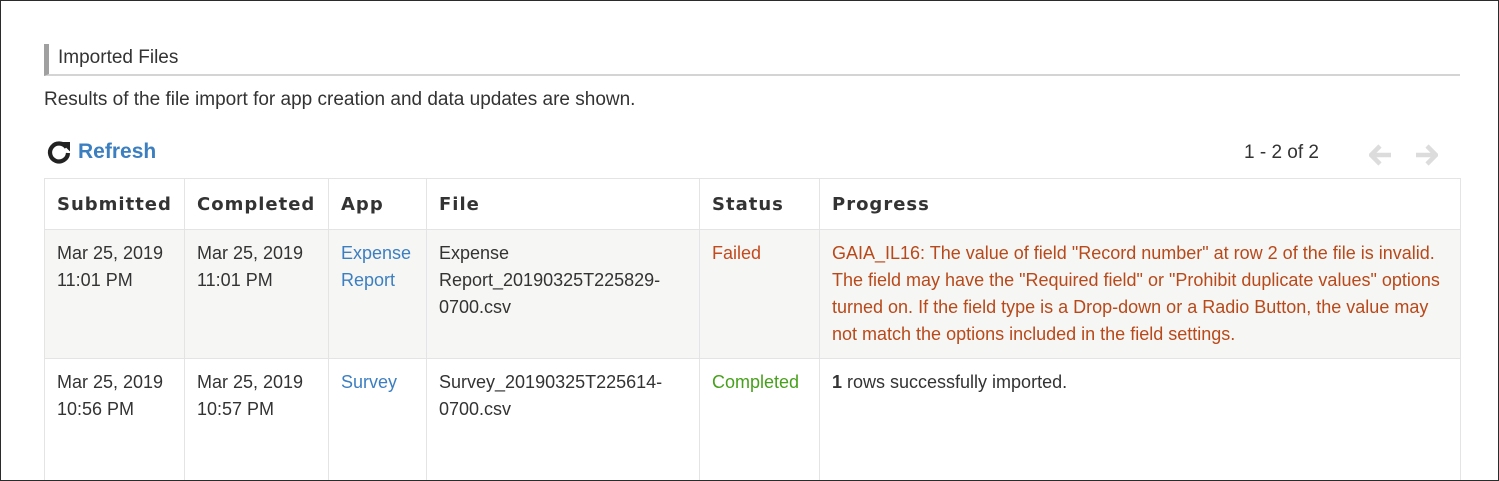 The width and height of the screenshot is (1499, 481). What do you see at coordinates (563, 419) in the screenshot?
I see `file-cell: Survey_20190325T225614-0700.csv` at bounding box center [563, 419].